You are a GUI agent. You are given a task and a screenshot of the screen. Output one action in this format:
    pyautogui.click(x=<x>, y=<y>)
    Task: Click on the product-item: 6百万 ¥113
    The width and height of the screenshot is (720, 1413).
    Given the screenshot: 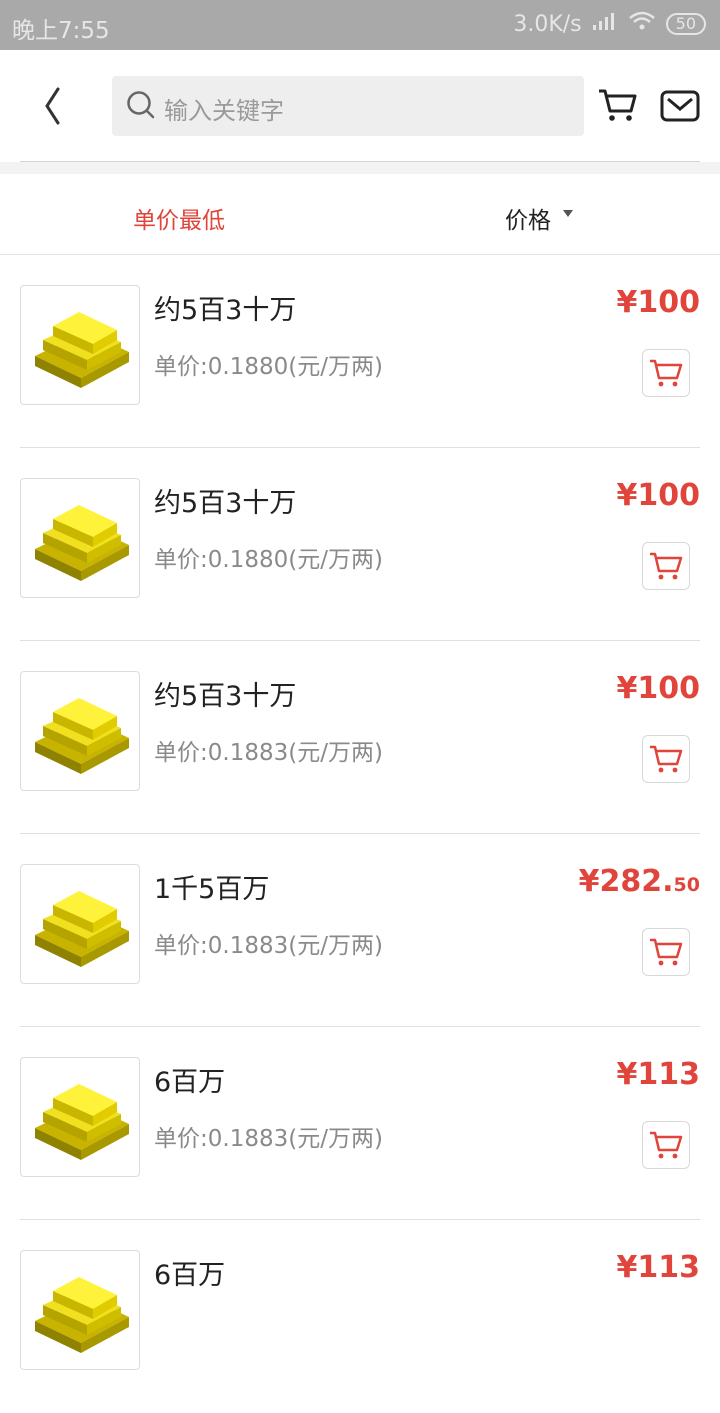 What is the action you would take?
    pyautogui.click(x=360, y=1316)
    